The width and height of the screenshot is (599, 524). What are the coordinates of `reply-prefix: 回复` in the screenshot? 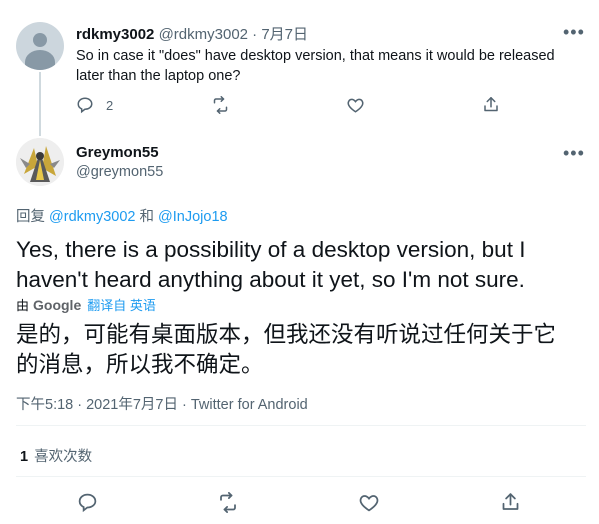 It's located at (30, 217).